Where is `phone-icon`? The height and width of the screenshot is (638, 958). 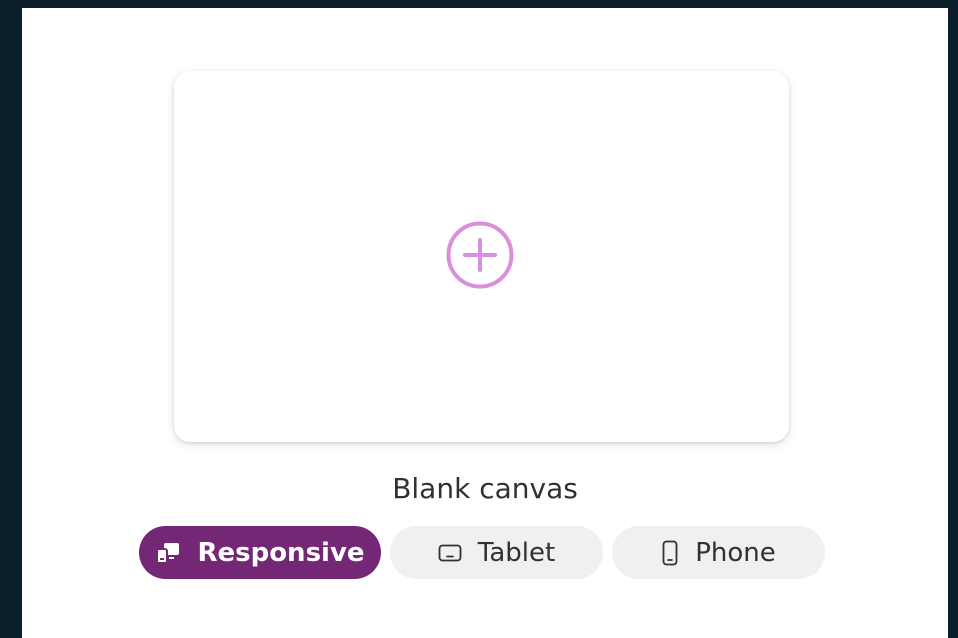 phone-icon is located at coordinates (670, 553).